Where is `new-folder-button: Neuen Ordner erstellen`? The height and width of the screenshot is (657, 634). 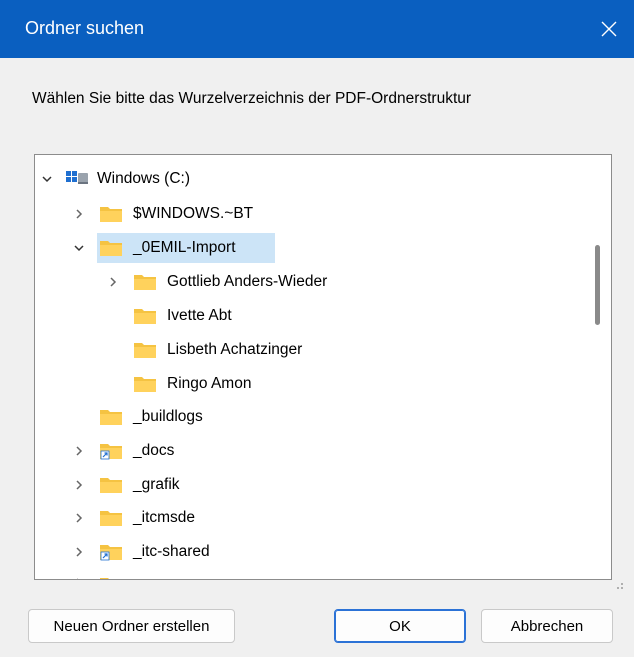 new-folder-button: Neuen Ordner erstellen is located at coordinates (131, 626).